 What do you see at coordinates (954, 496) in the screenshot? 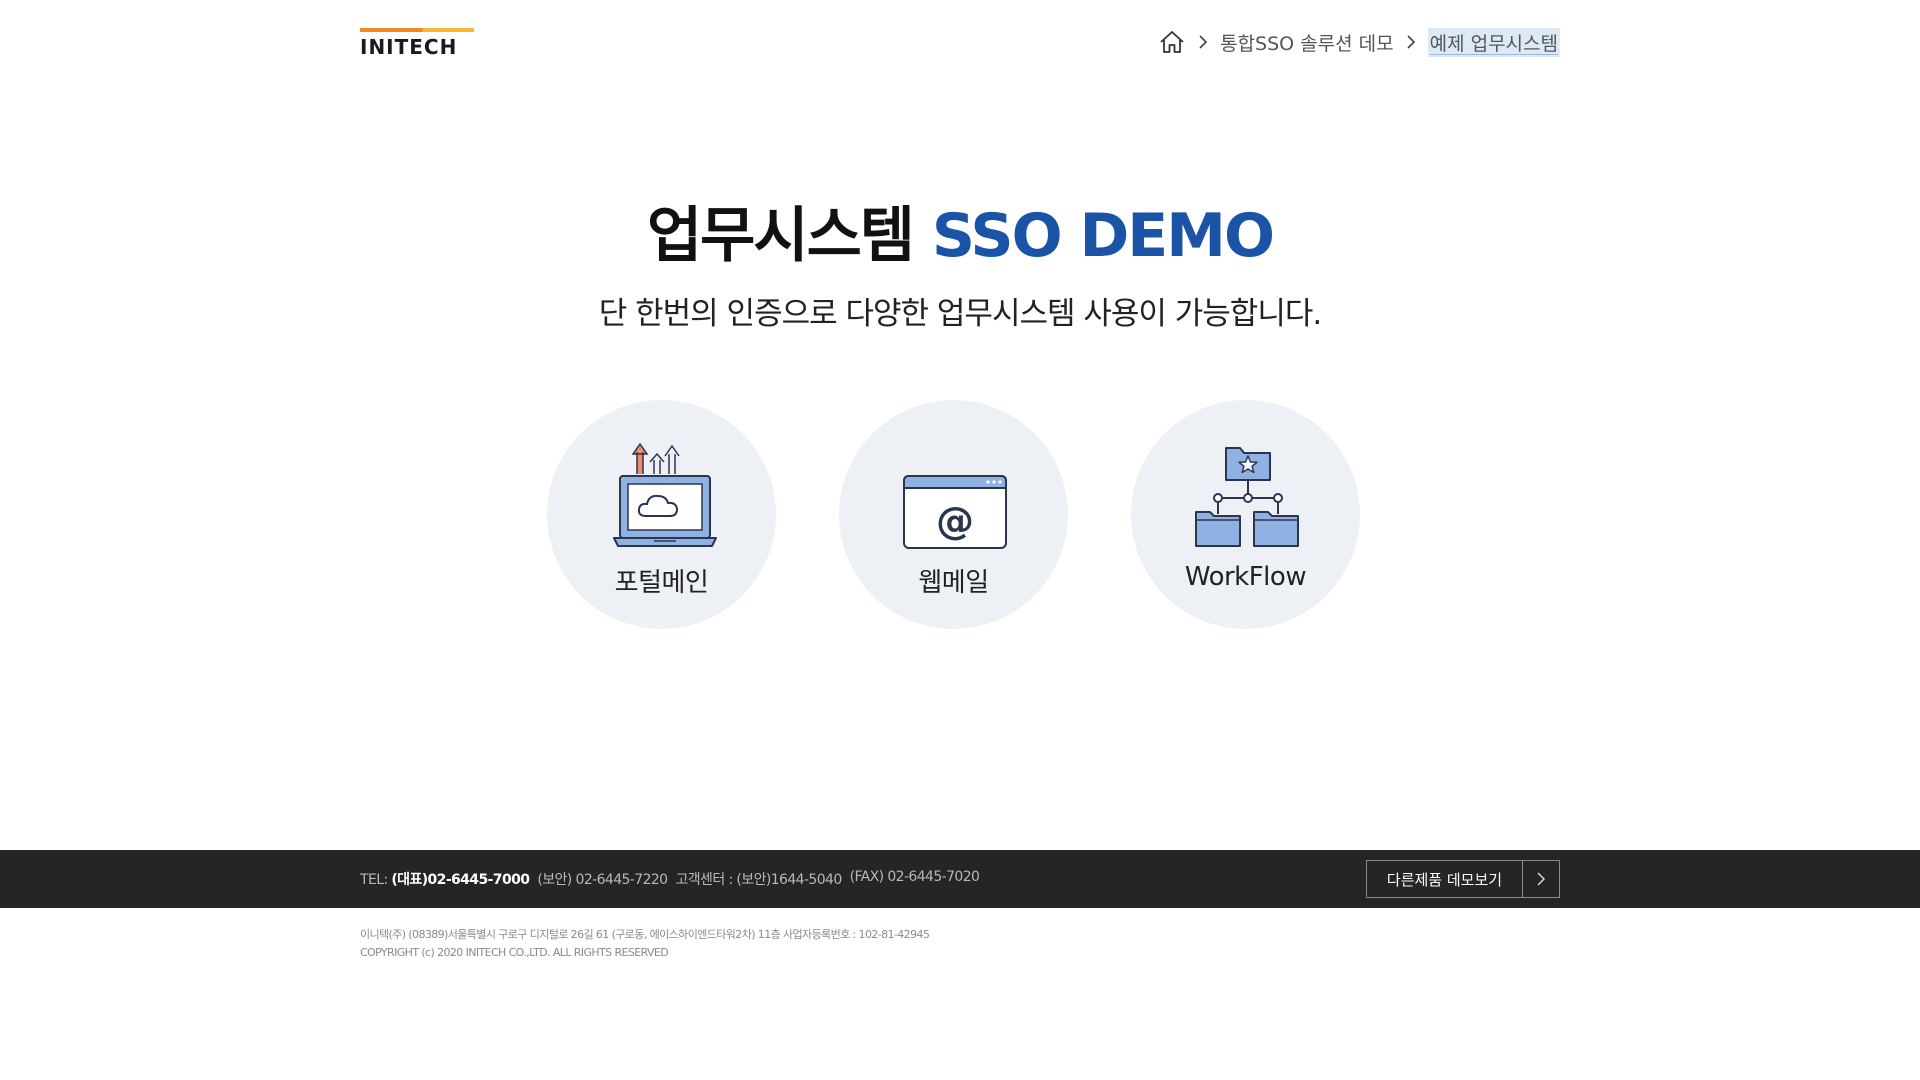
I see `webmail-at-icon: @` at bounding box center [954, 496].